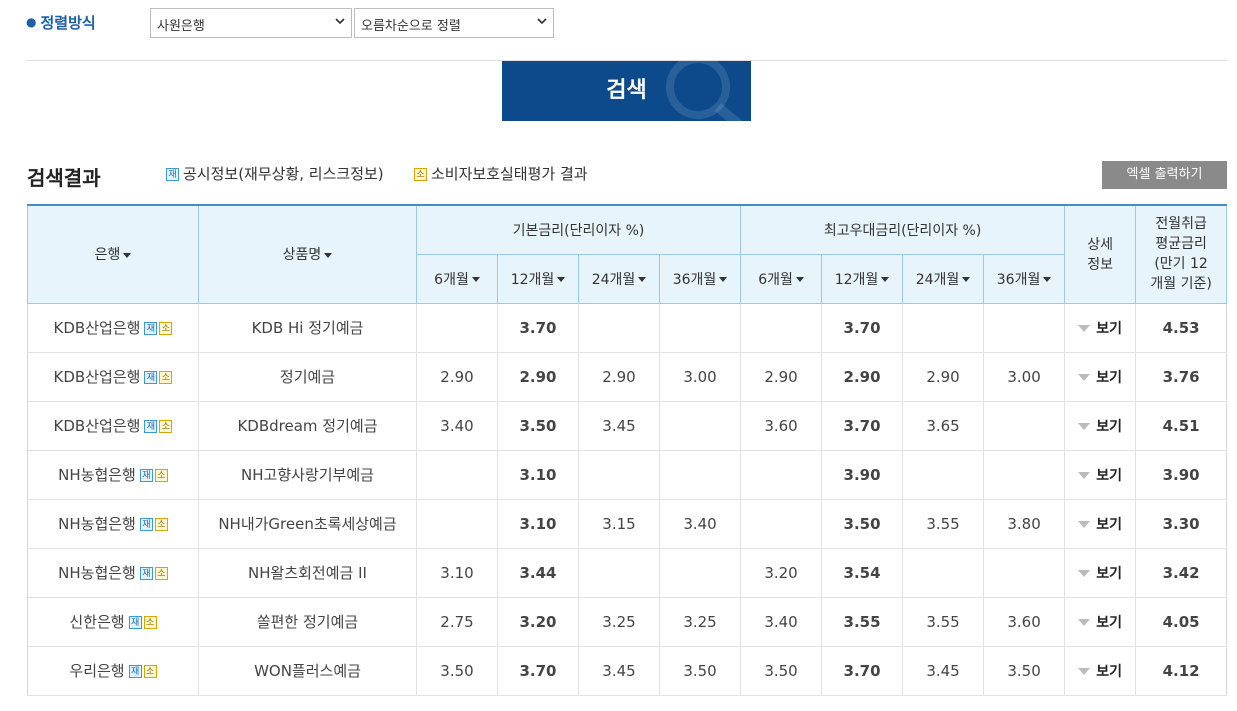 The image size is (1237, 711). Describe the element at coordinates (1164, 175) in the screenshot. I see `excel-export-button: 엑셀 출력하기` at that location.